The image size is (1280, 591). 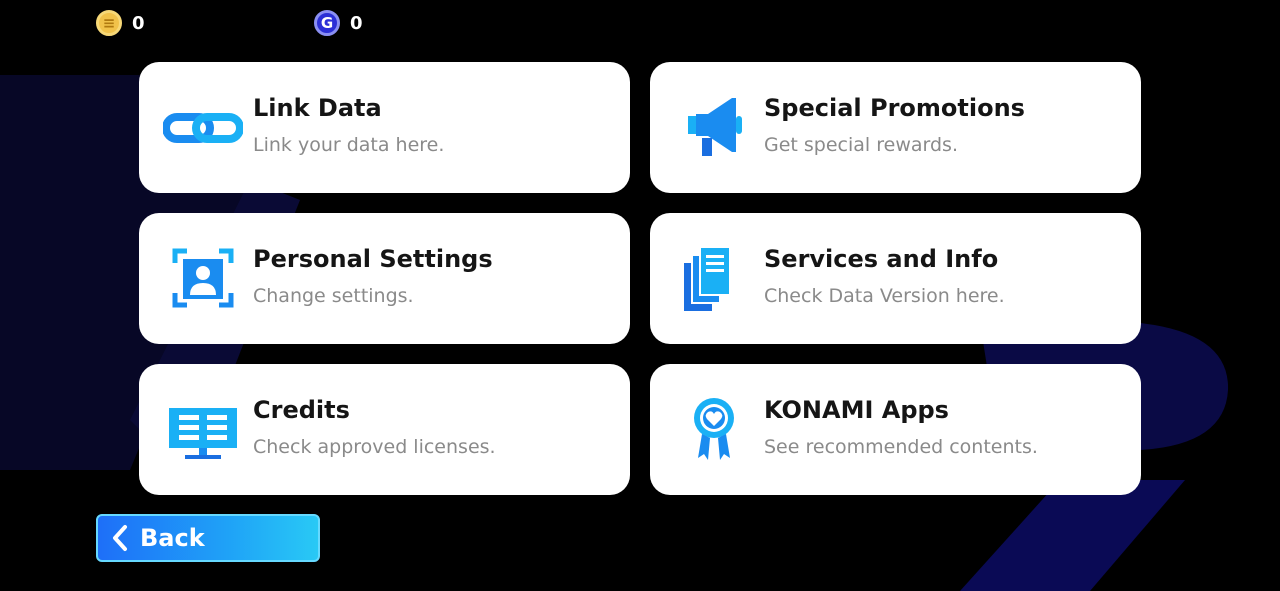 What do you see at coordinates (861, 145) in the screenshot?
I see `menu-subtitle: Get special rewards.` at bounding box center [861, 145].